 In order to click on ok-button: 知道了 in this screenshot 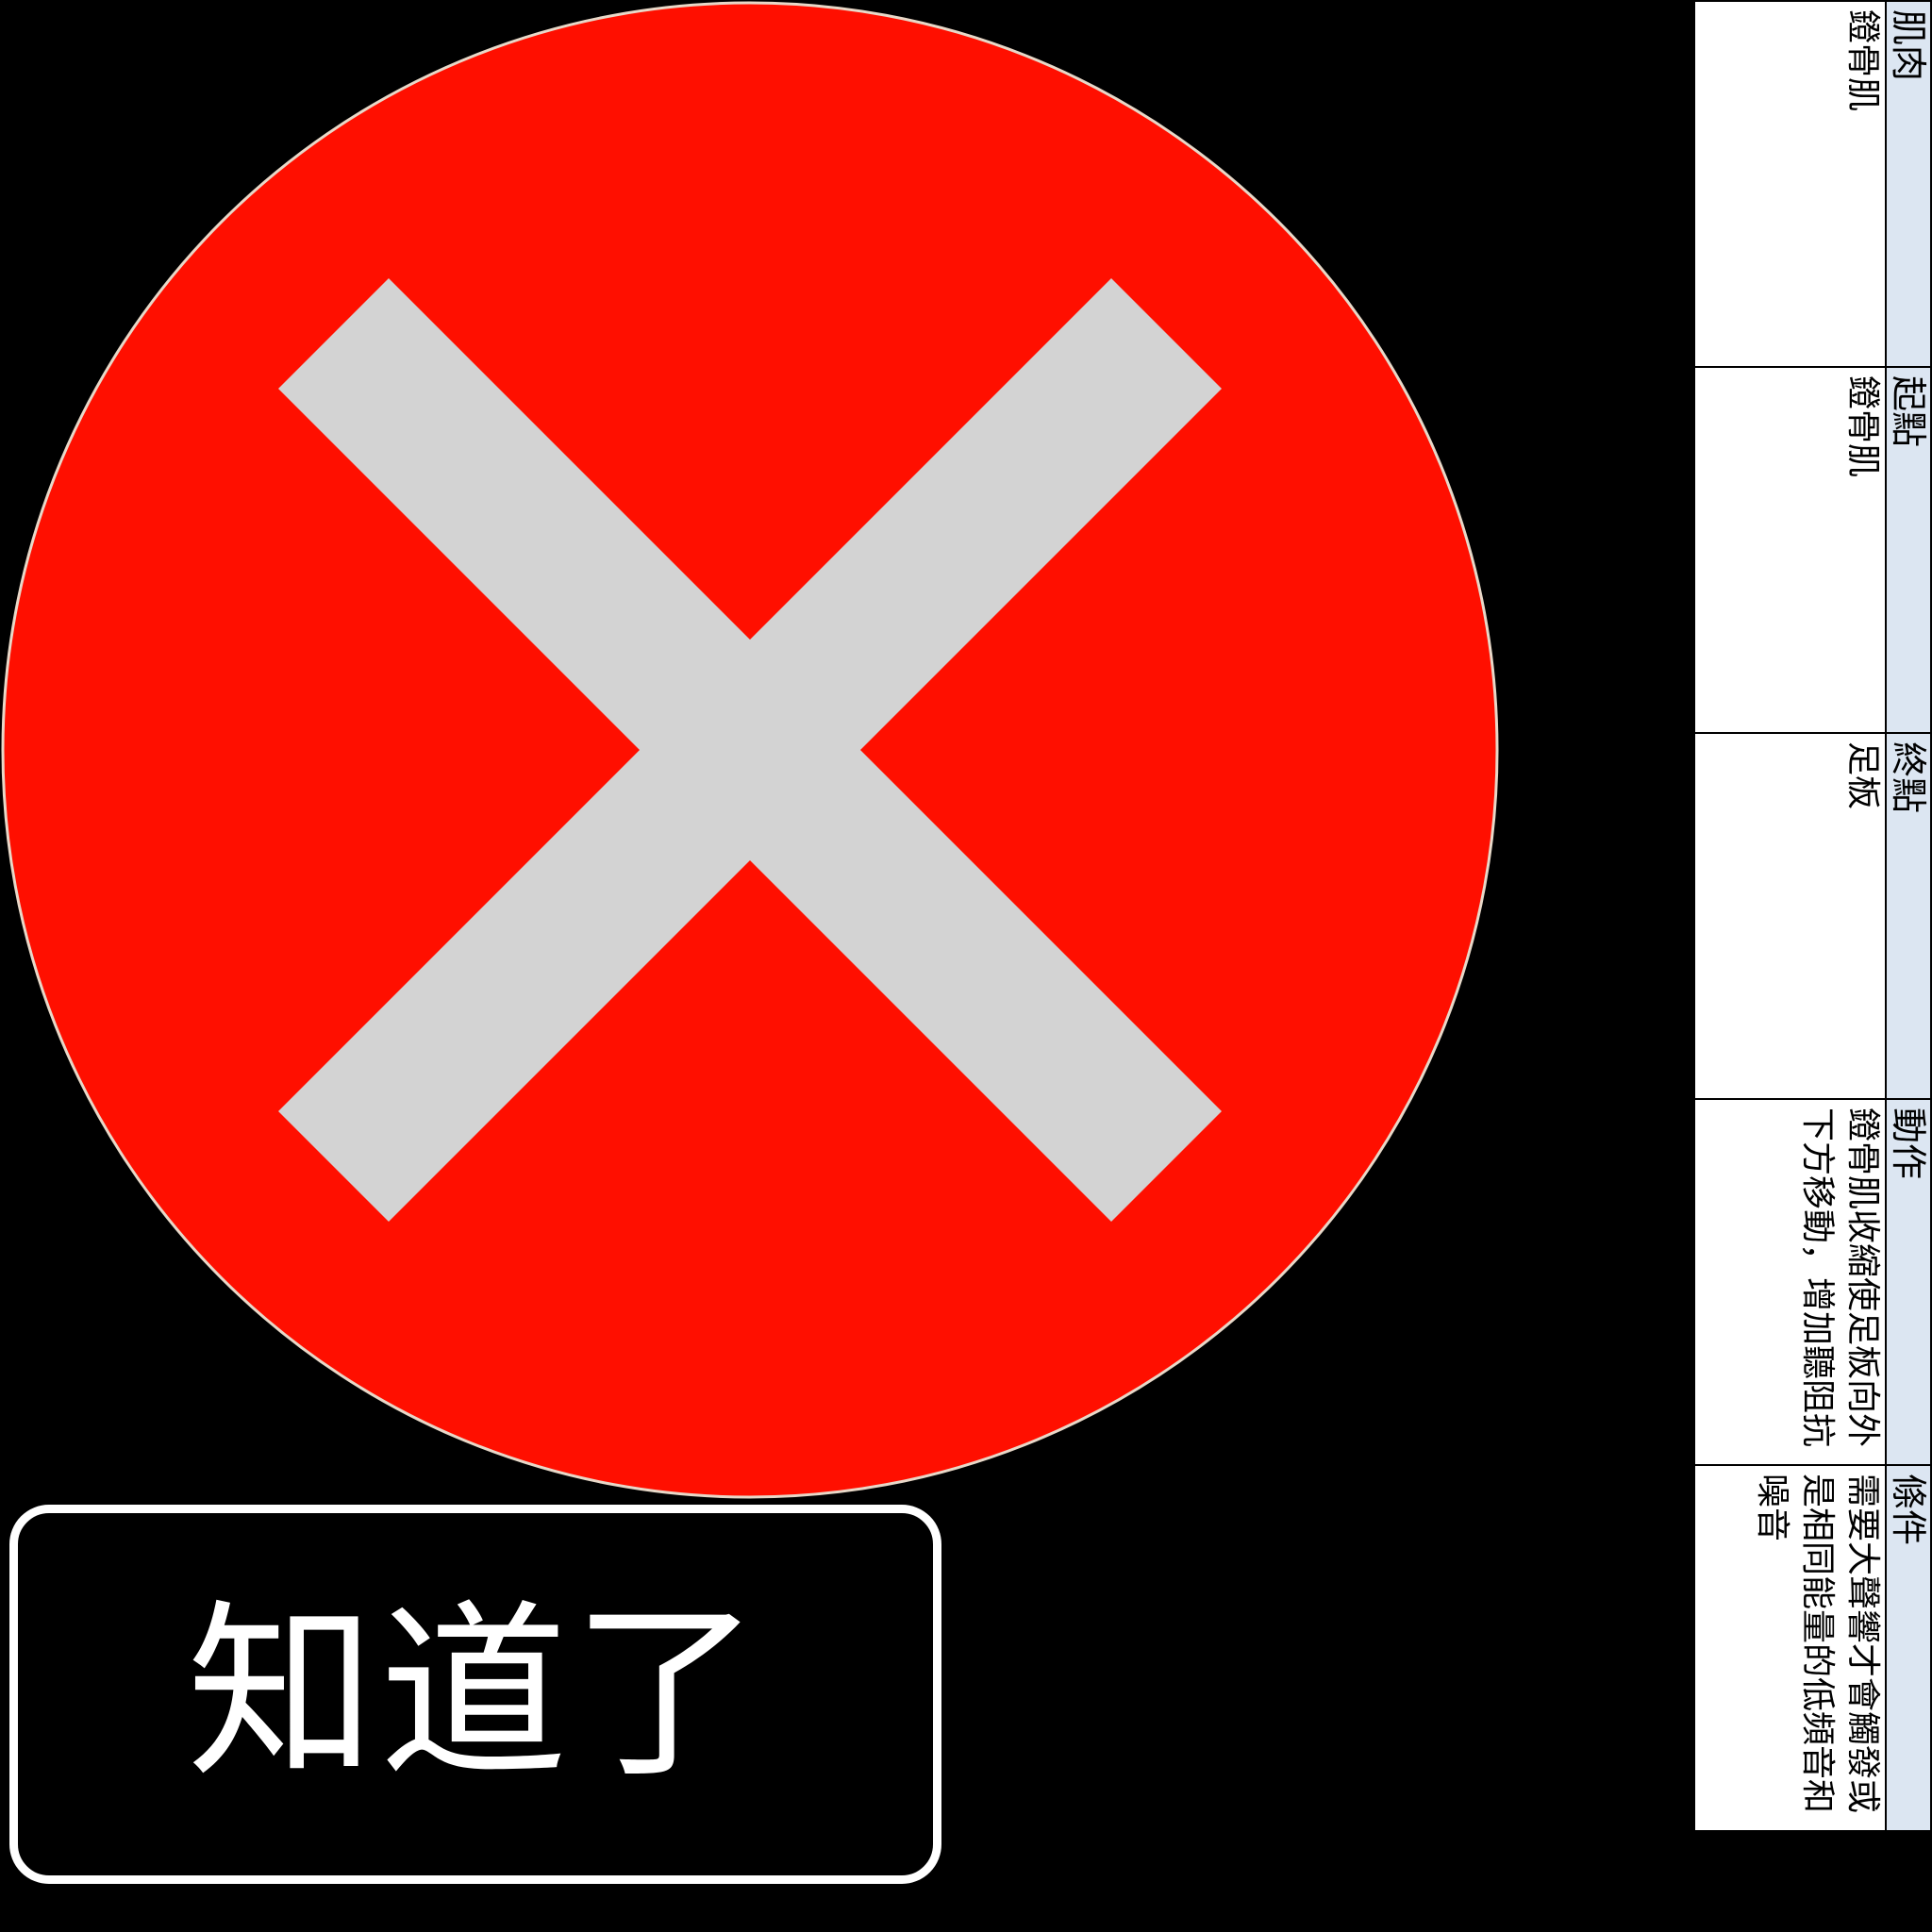, I will do `click(475, 1694)`.